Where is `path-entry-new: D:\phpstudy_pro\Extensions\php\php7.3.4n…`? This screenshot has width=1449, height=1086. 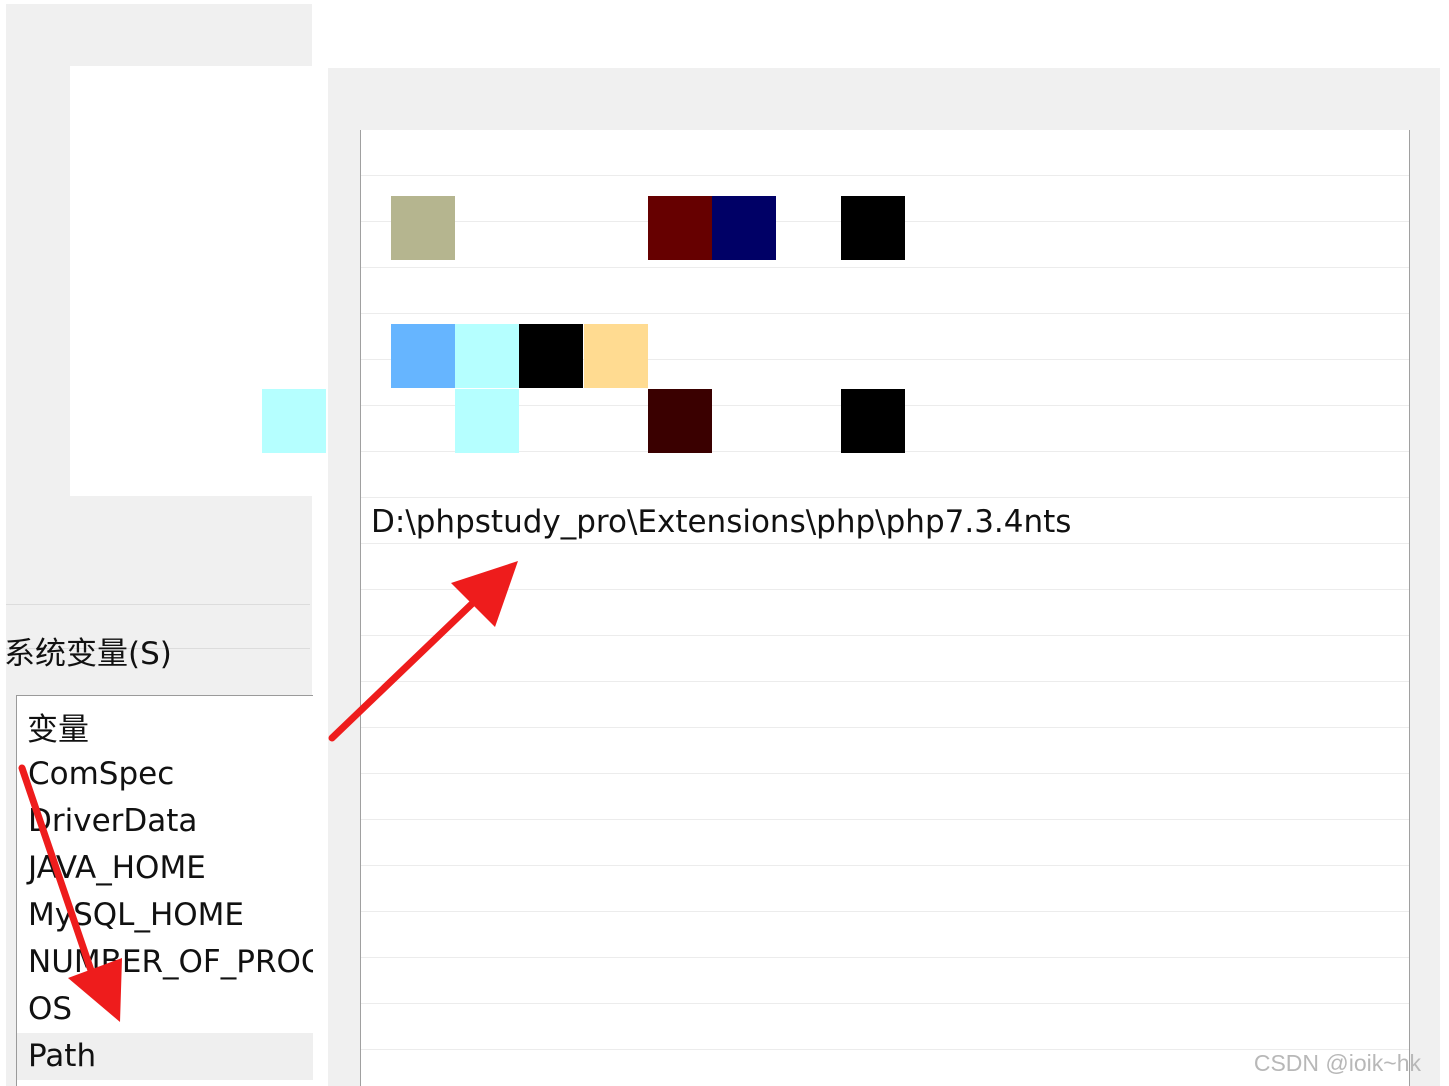 path-entry-new: D:\phpstudy_pro\Extensions\php\php7.3.4n… is located at coordinates (885, 521).